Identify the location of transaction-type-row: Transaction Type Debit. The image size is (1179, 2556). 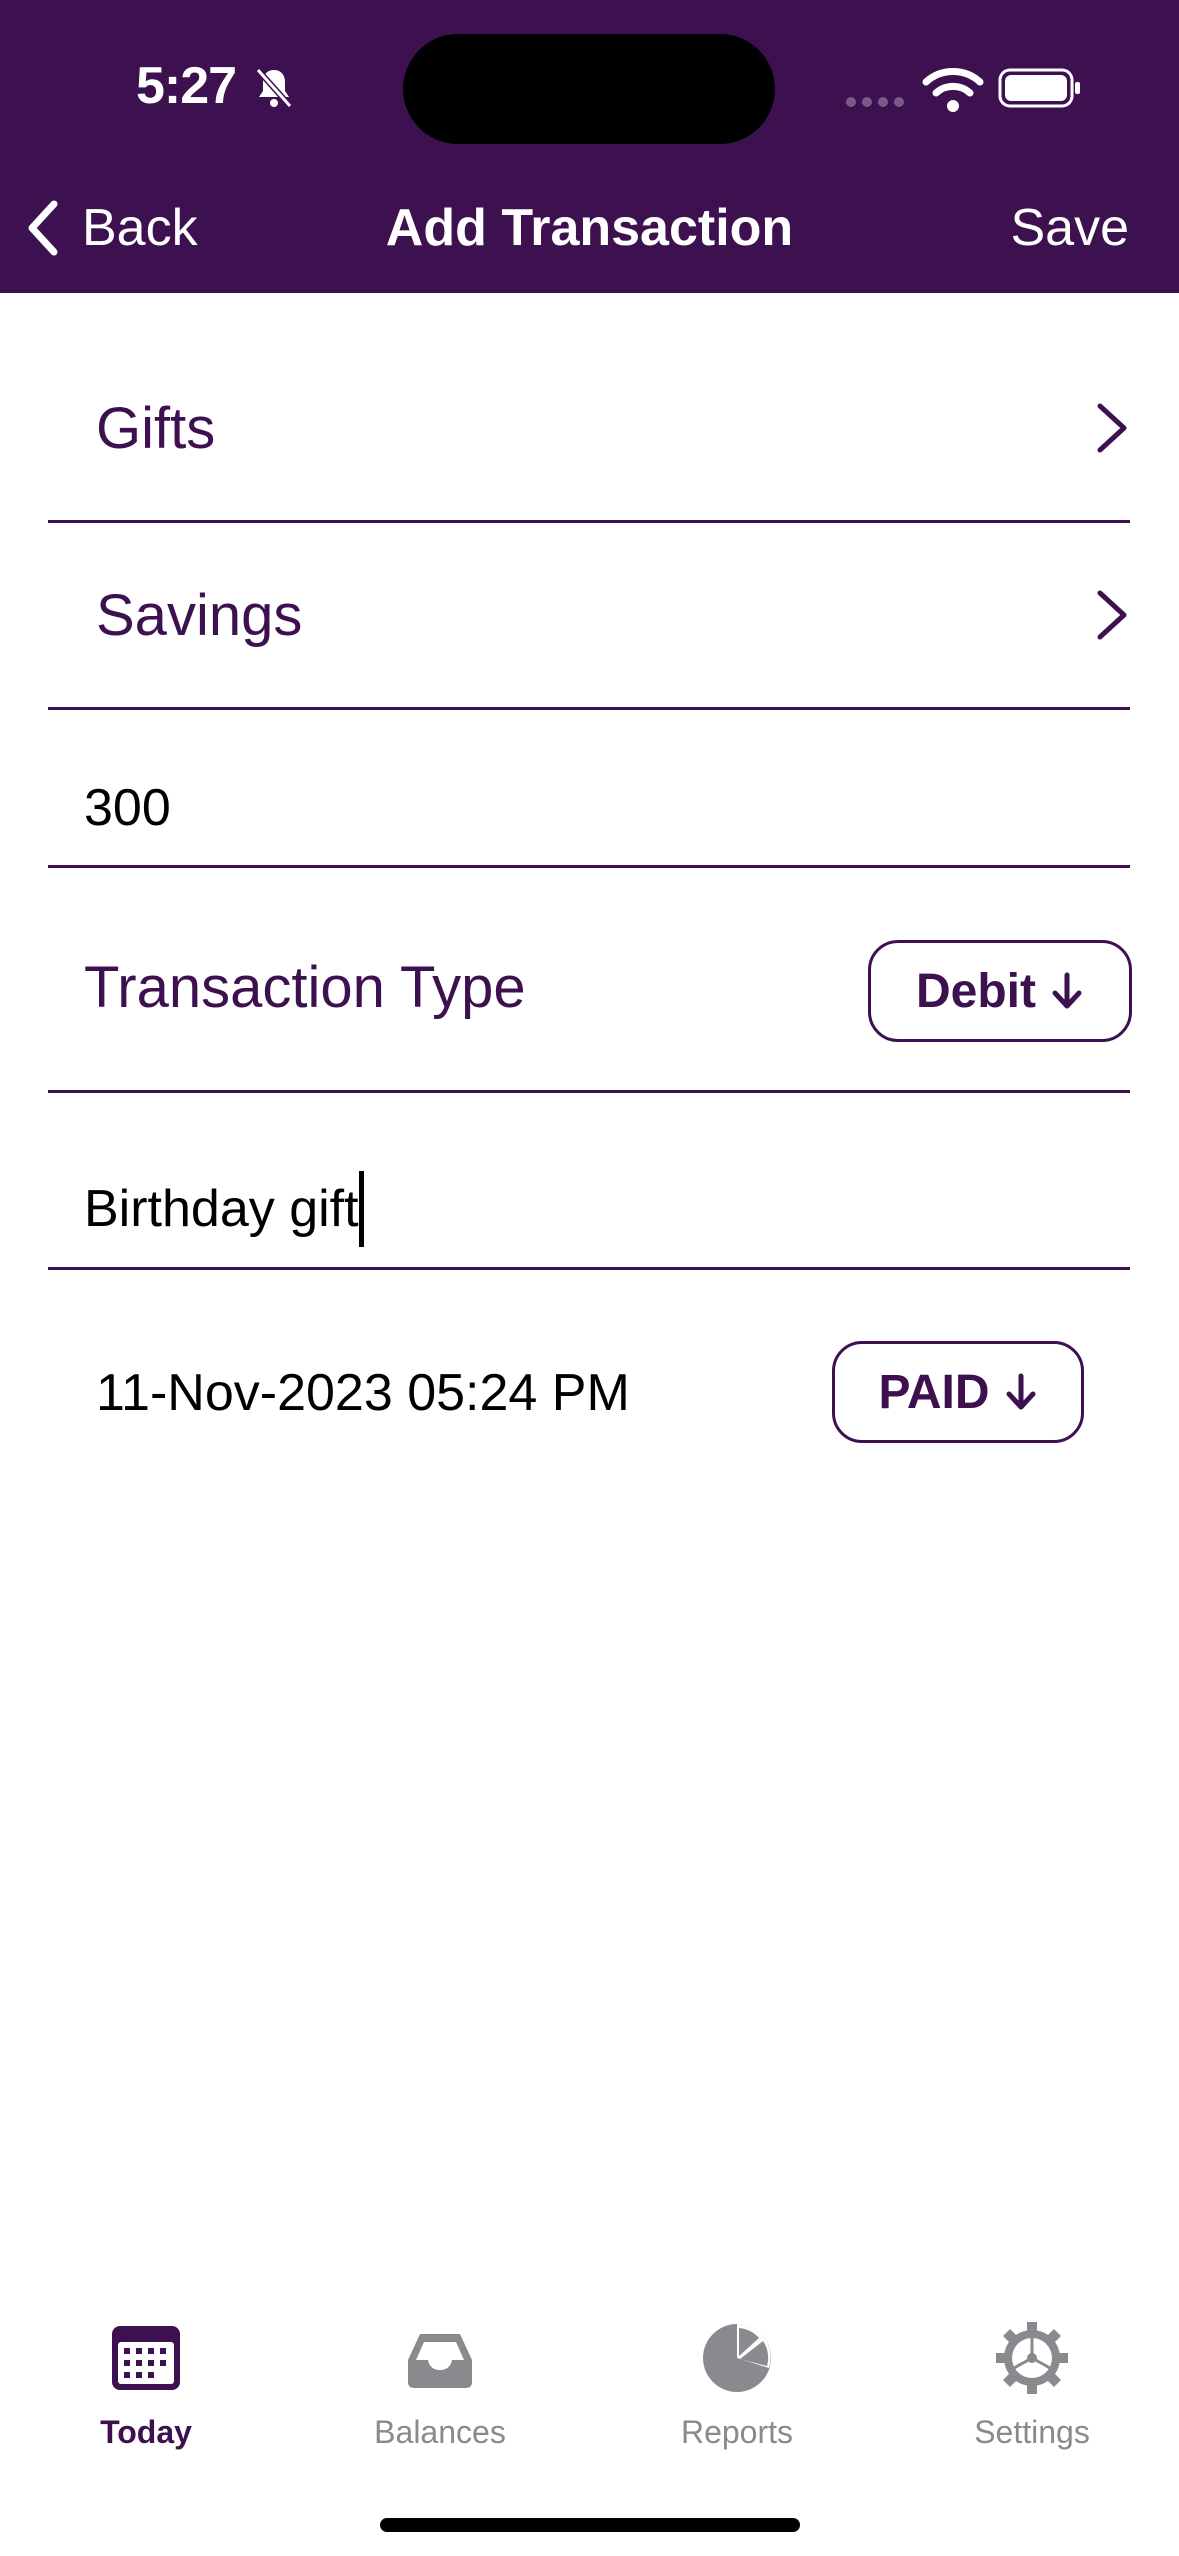
(590, 980).